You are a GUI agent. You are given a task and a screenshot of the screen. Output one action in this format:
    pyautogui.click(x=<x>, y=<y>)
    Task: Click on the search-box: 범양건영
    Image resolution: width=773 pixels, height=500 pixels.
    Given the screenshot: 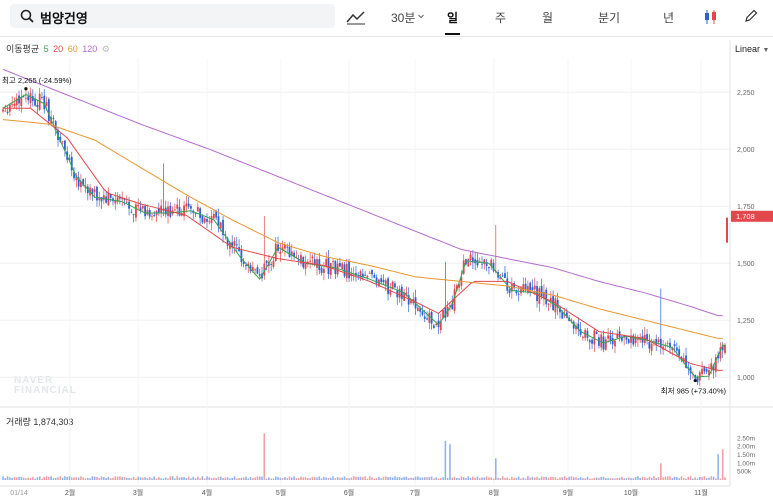 What is the action you would take?
    pyautogui.click(x=172, y=16)
    